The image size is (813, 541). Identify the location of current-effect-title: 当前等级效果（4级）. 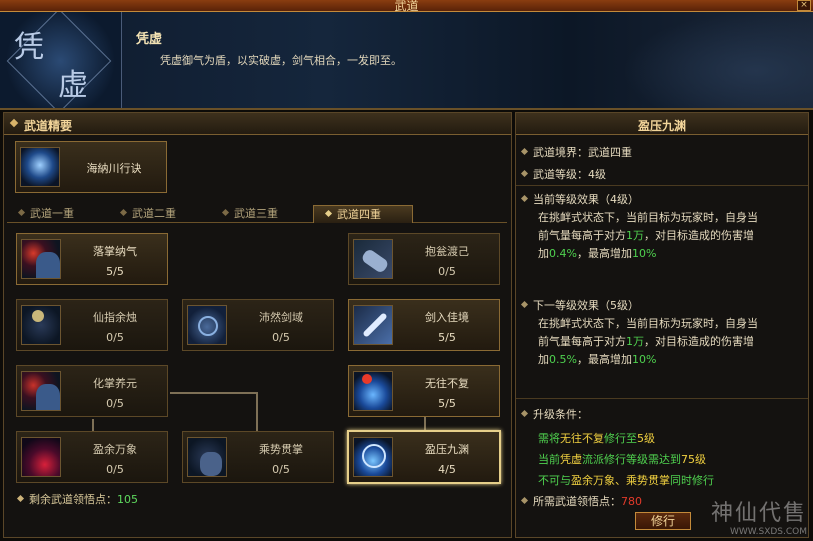
(579, 199).